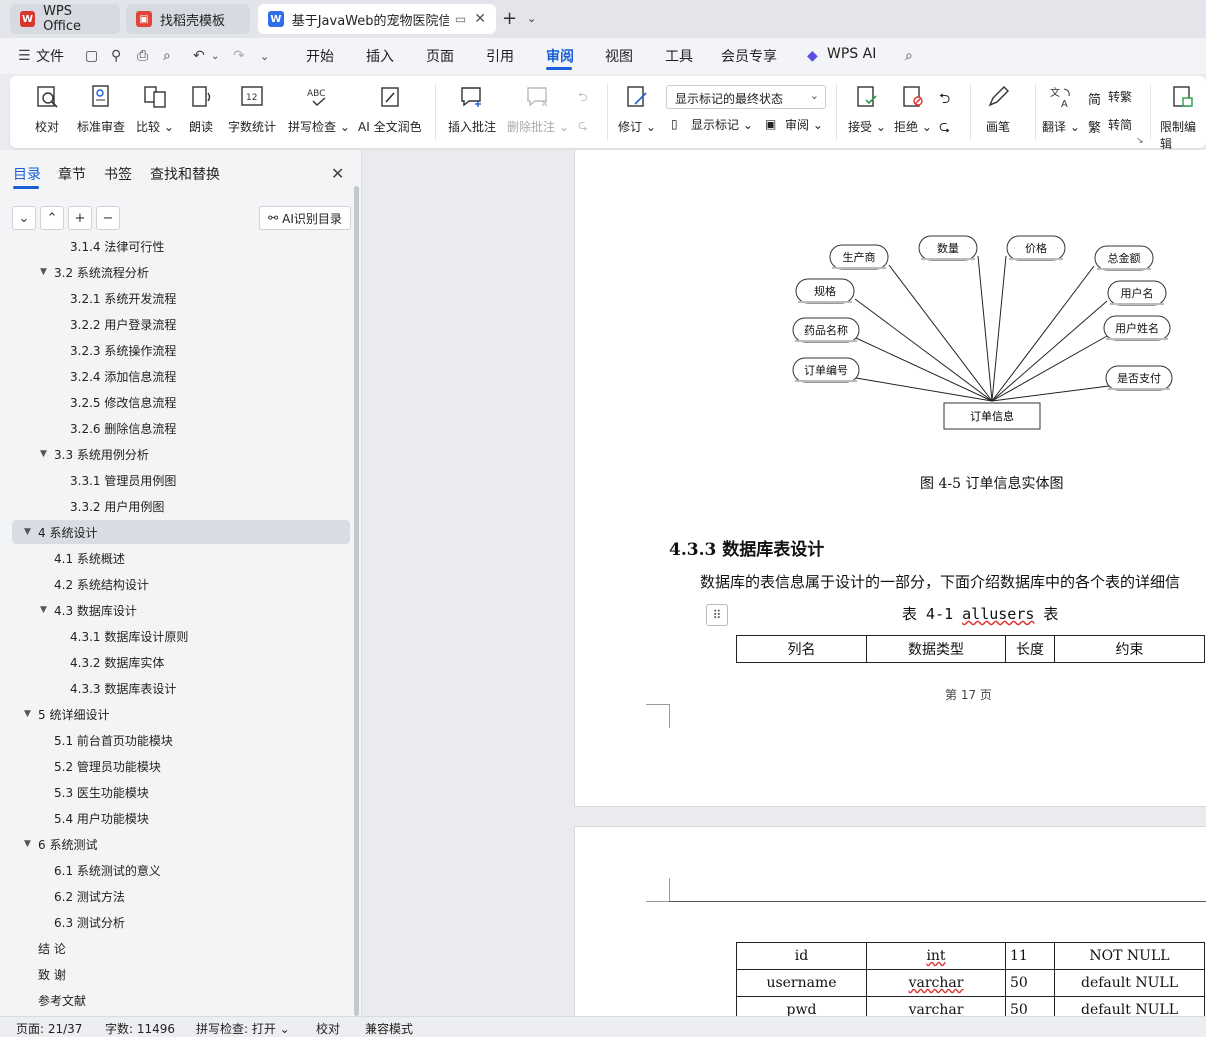 Image resolution: width=1206 pixels, height=1037 pixels. What do you see at coordinates (460, 19) in the screenshot?
I see `screen-icon: ▭` at bounding box center [460, 19].